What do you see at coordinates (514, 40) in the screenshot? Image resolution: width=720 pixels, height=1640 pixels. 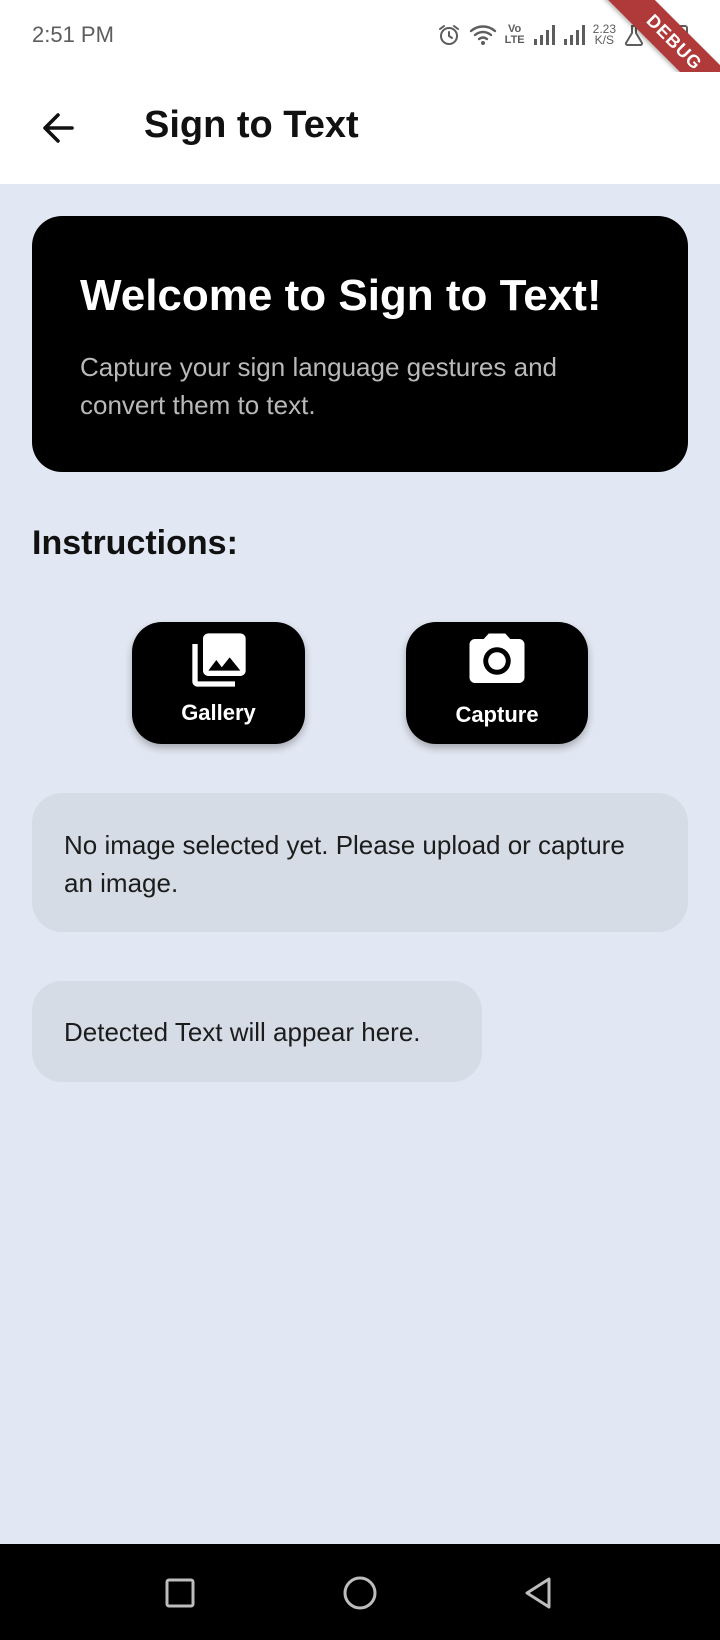 I see `volte-bottom: LTE` at bounding box center [514, 40].